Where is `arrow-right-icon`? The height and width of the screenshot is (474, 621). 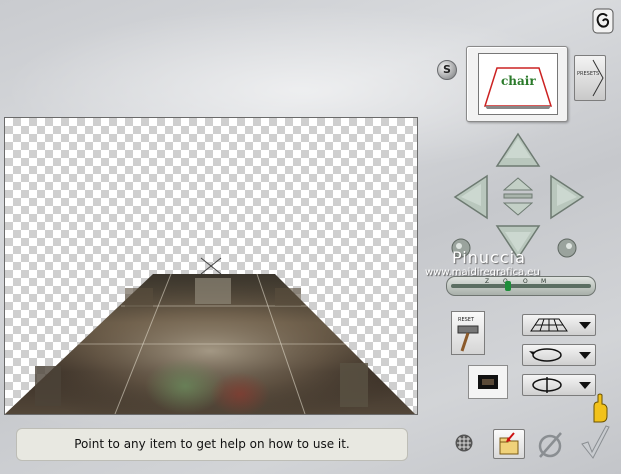
arrow-right-icon is located at coordinates (567, 197).